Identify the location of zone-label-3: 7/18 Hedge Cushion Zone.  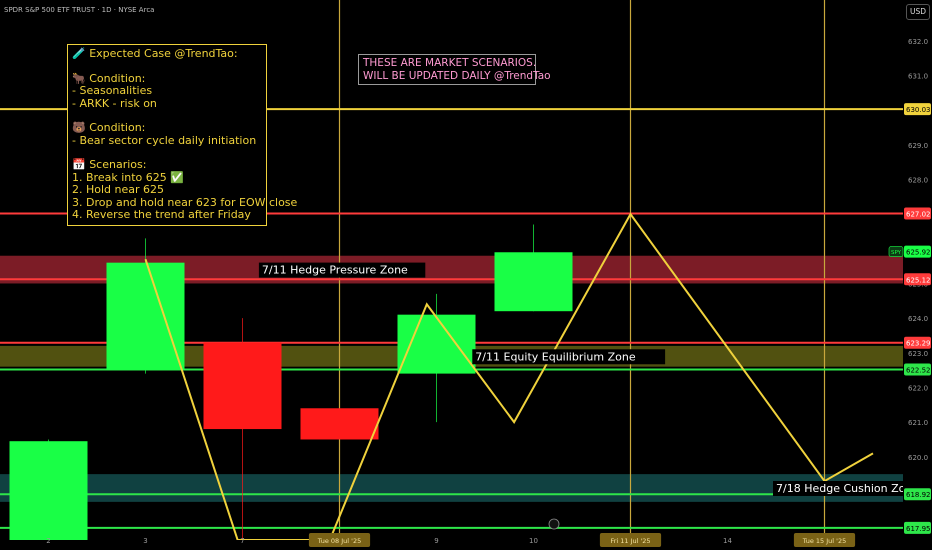
(847, 488).